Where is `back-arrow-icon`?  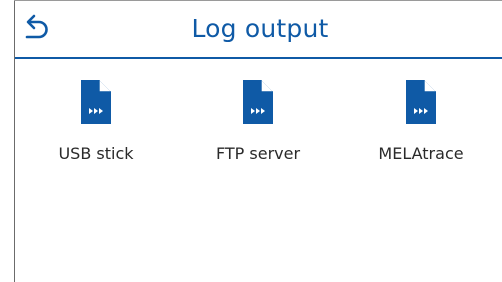
back-arrow-icon is located at coordinates (36, 28).